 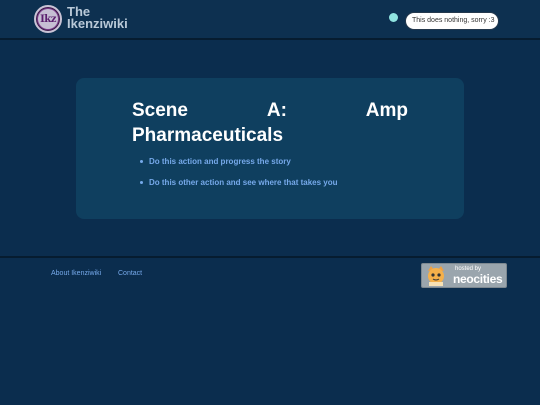 I want to click on site-logo: Ikz, so click(x=48, y=19).